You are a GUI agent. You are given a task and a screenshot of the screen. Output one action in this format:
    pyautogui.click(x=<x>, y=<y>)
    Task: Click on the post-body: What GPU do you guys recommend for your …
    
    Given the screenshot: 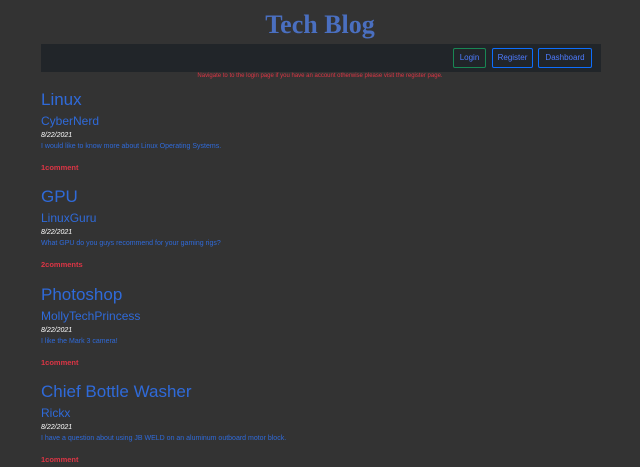 What is the action you would take?
    pyautogui.click(x=131, y=243)
    